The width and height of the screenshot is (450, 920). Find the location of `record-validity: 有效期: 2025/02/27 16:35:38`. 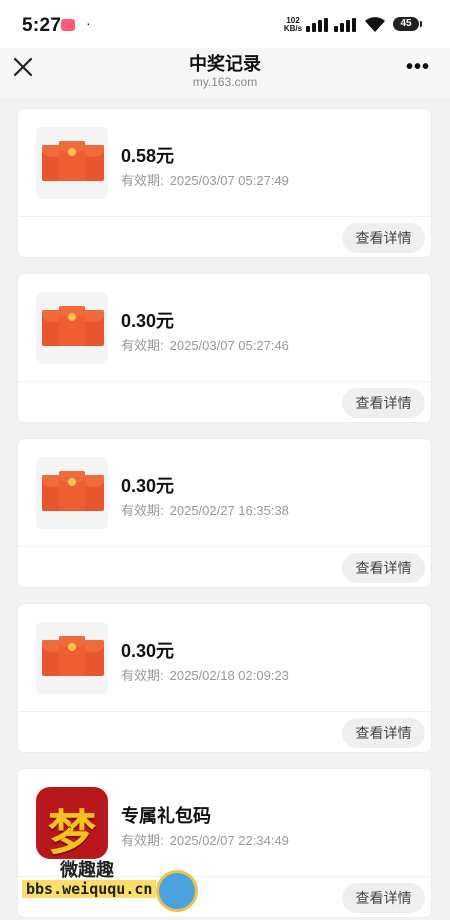

record-validity: 有效期: 2025/02/27 16:35:38 is located at coordinates (208, 509).